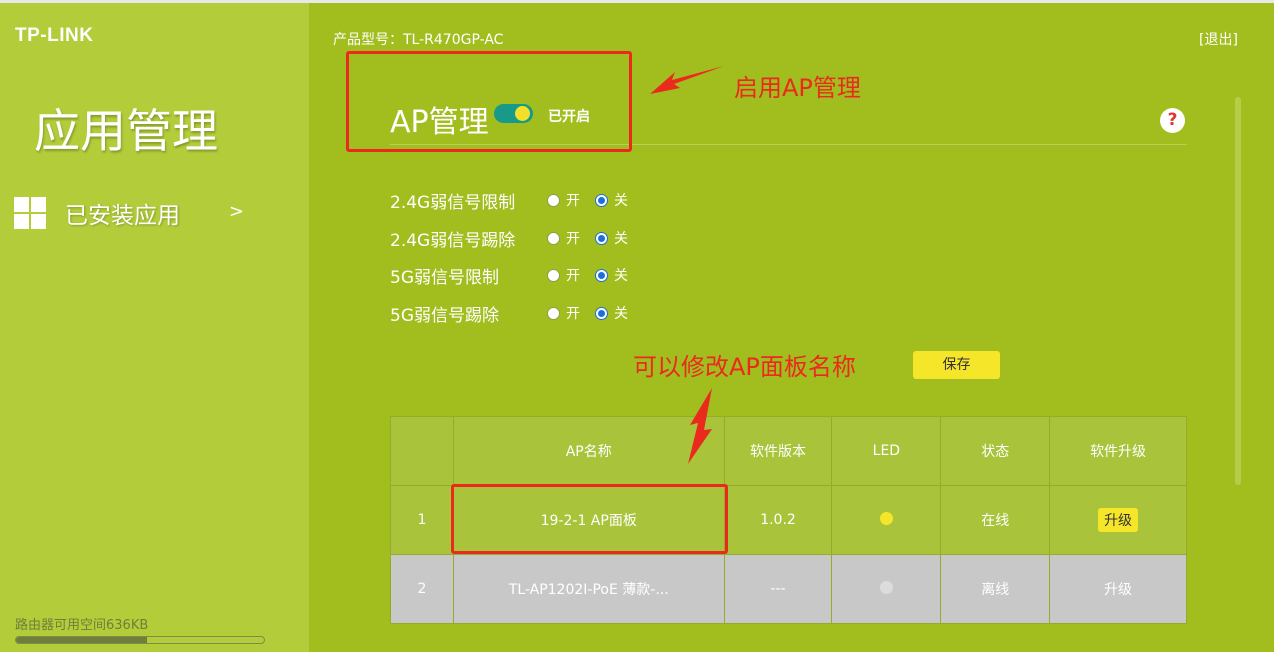 This screenshot has height=652, width=1274. I want to click on annotation-arrow-name, so click(700, 426).